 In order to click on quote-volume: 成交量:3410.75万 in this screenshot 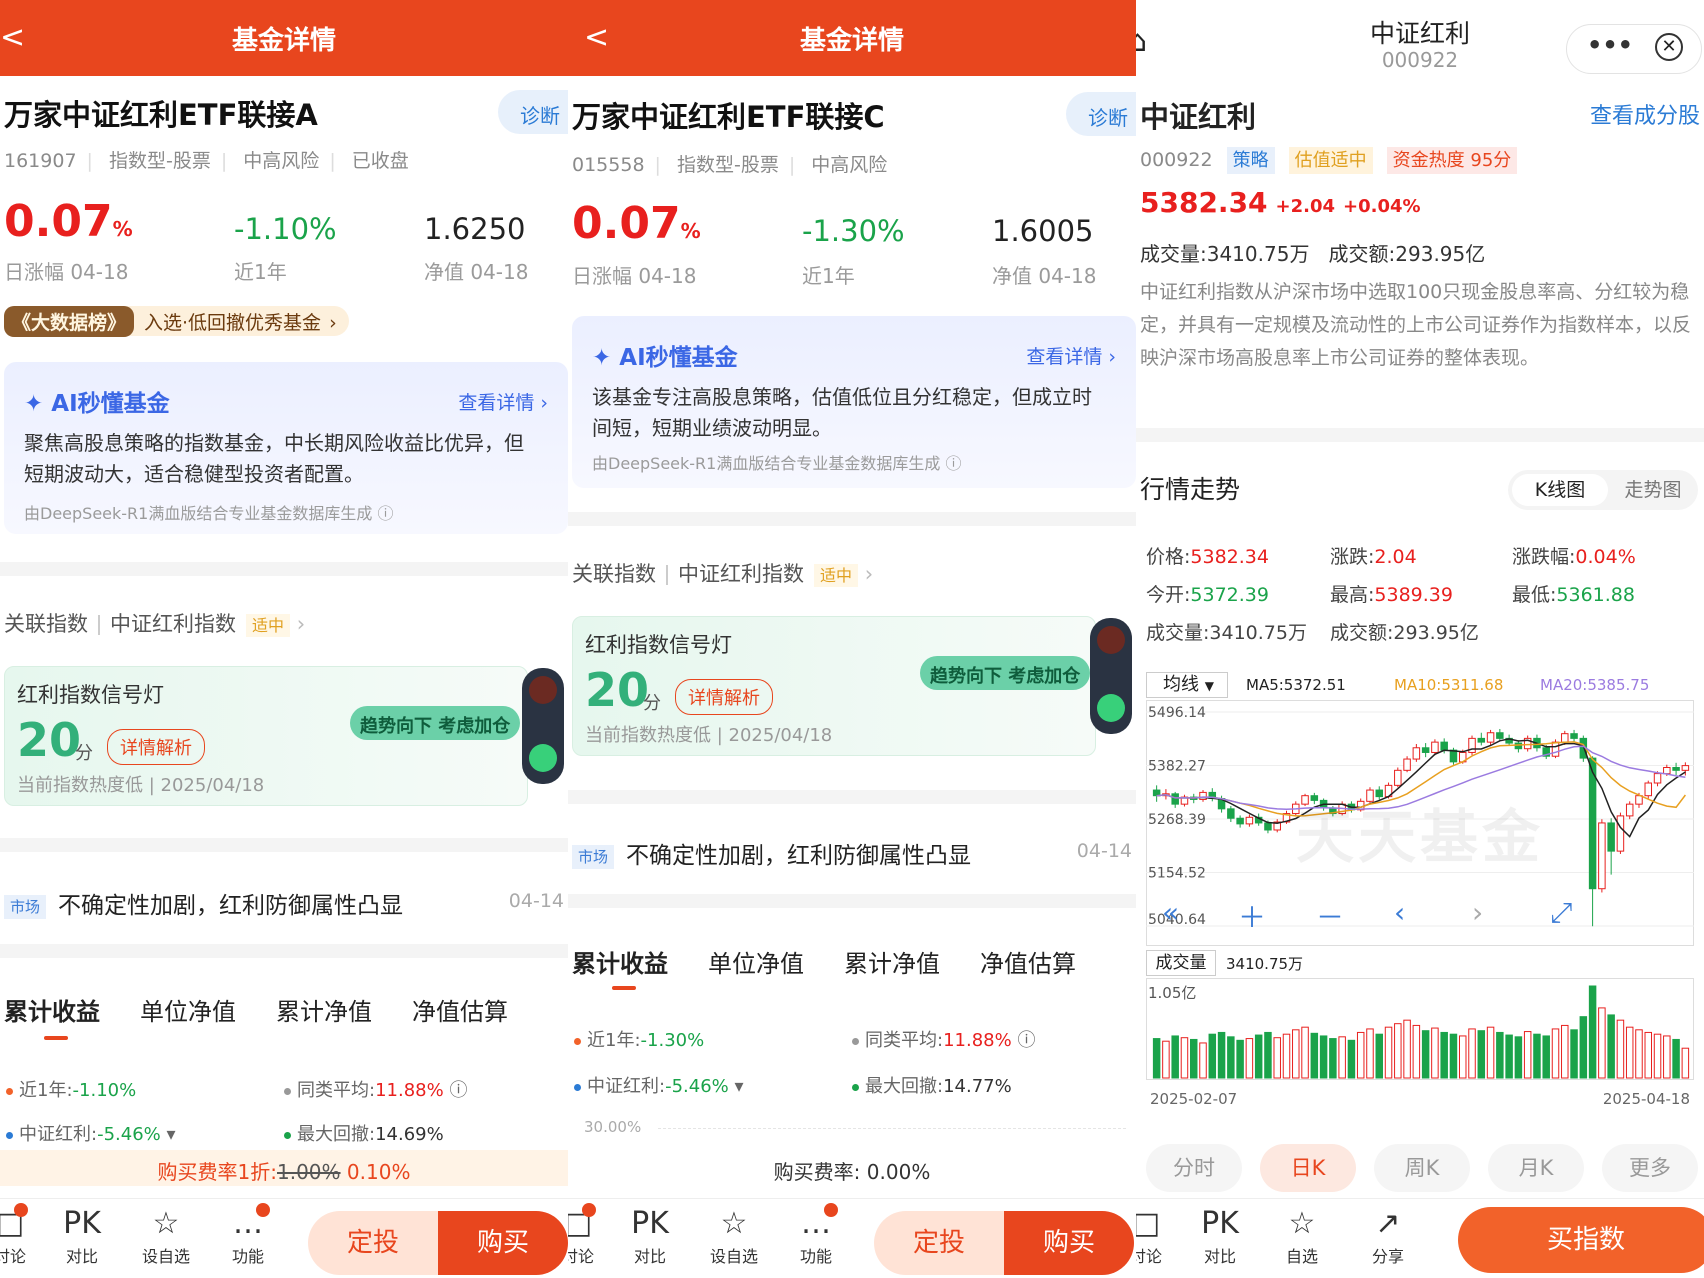, I will do `click(1226, 631)`.